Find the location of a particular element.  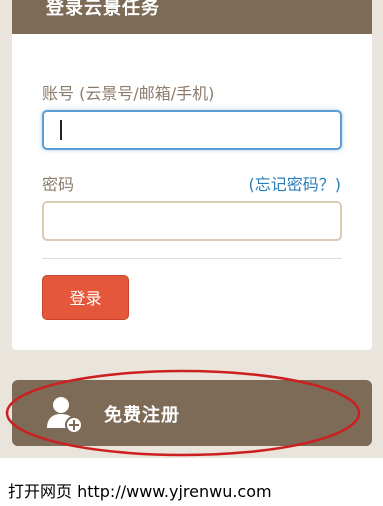

caption-text: 打开网页 http://www.yjrenwu.com is located at coordinates (140, 491).